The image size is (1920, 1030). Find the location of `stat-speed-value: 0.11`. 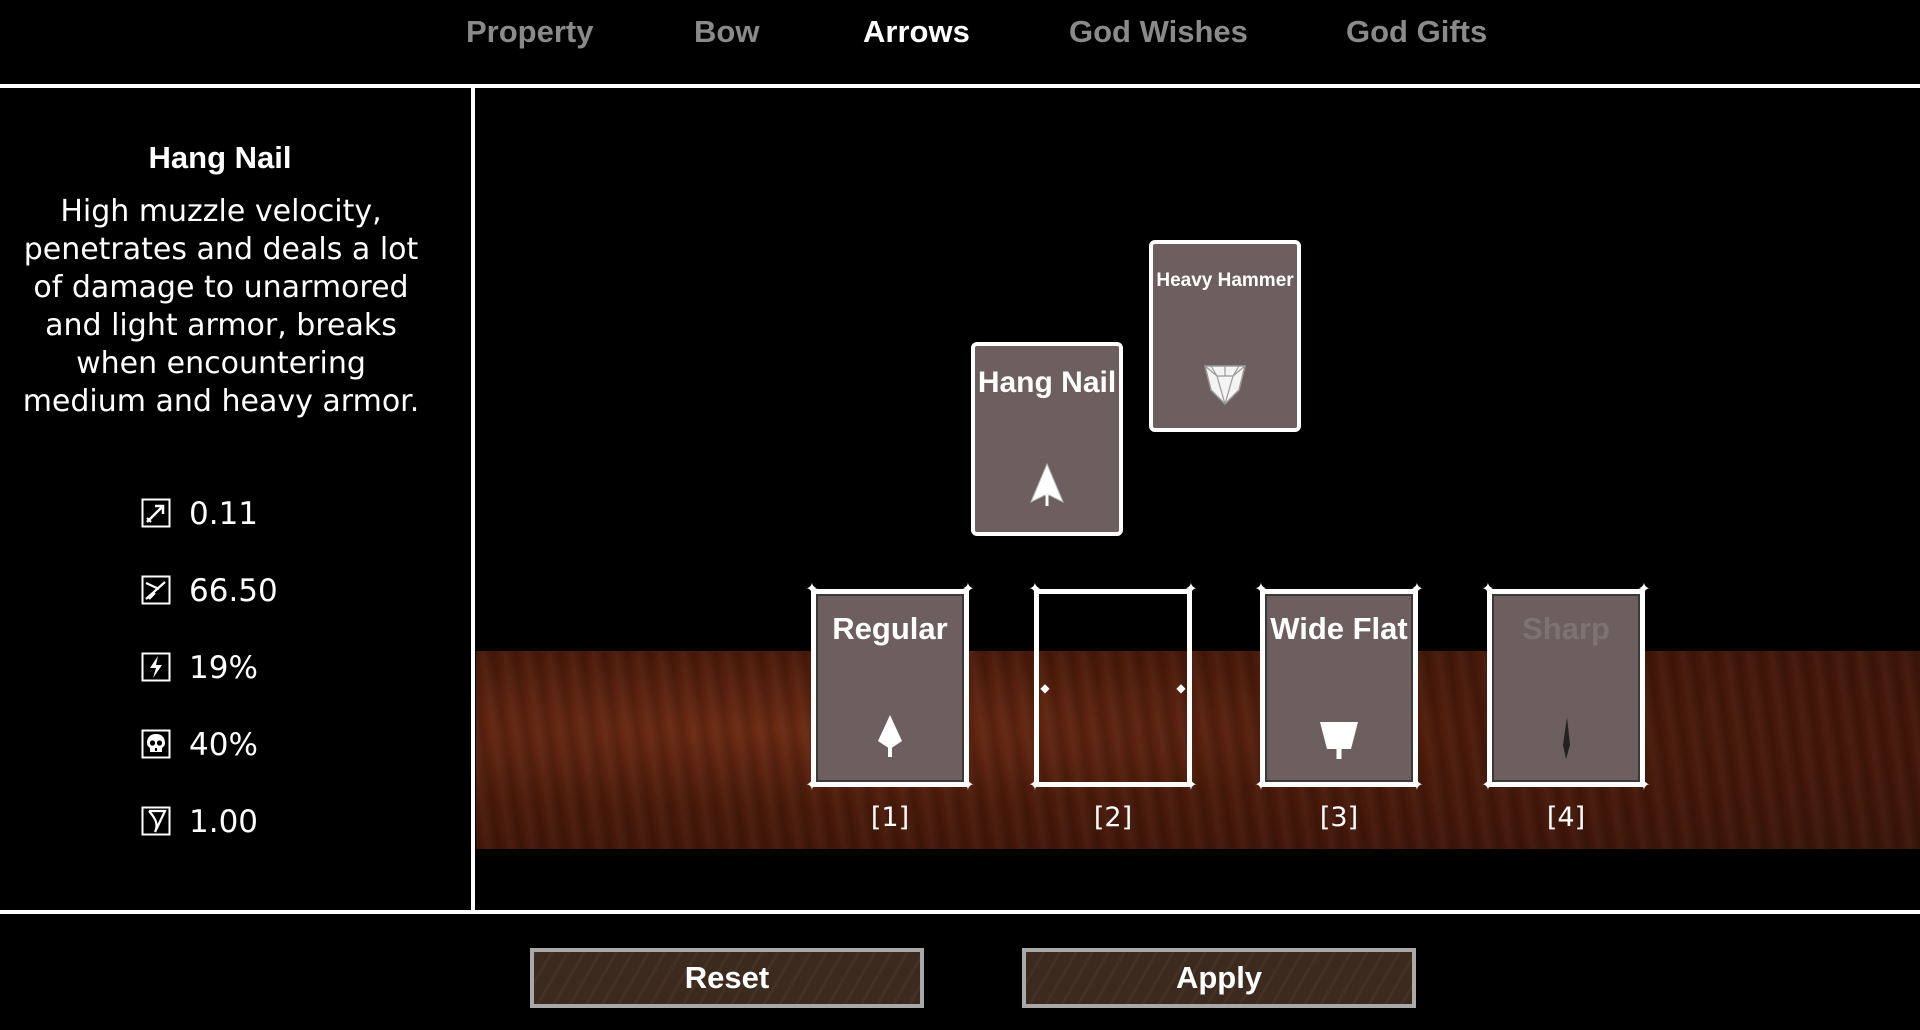

stat-speed-value: 0.11 is located at coordinates (224, 514).